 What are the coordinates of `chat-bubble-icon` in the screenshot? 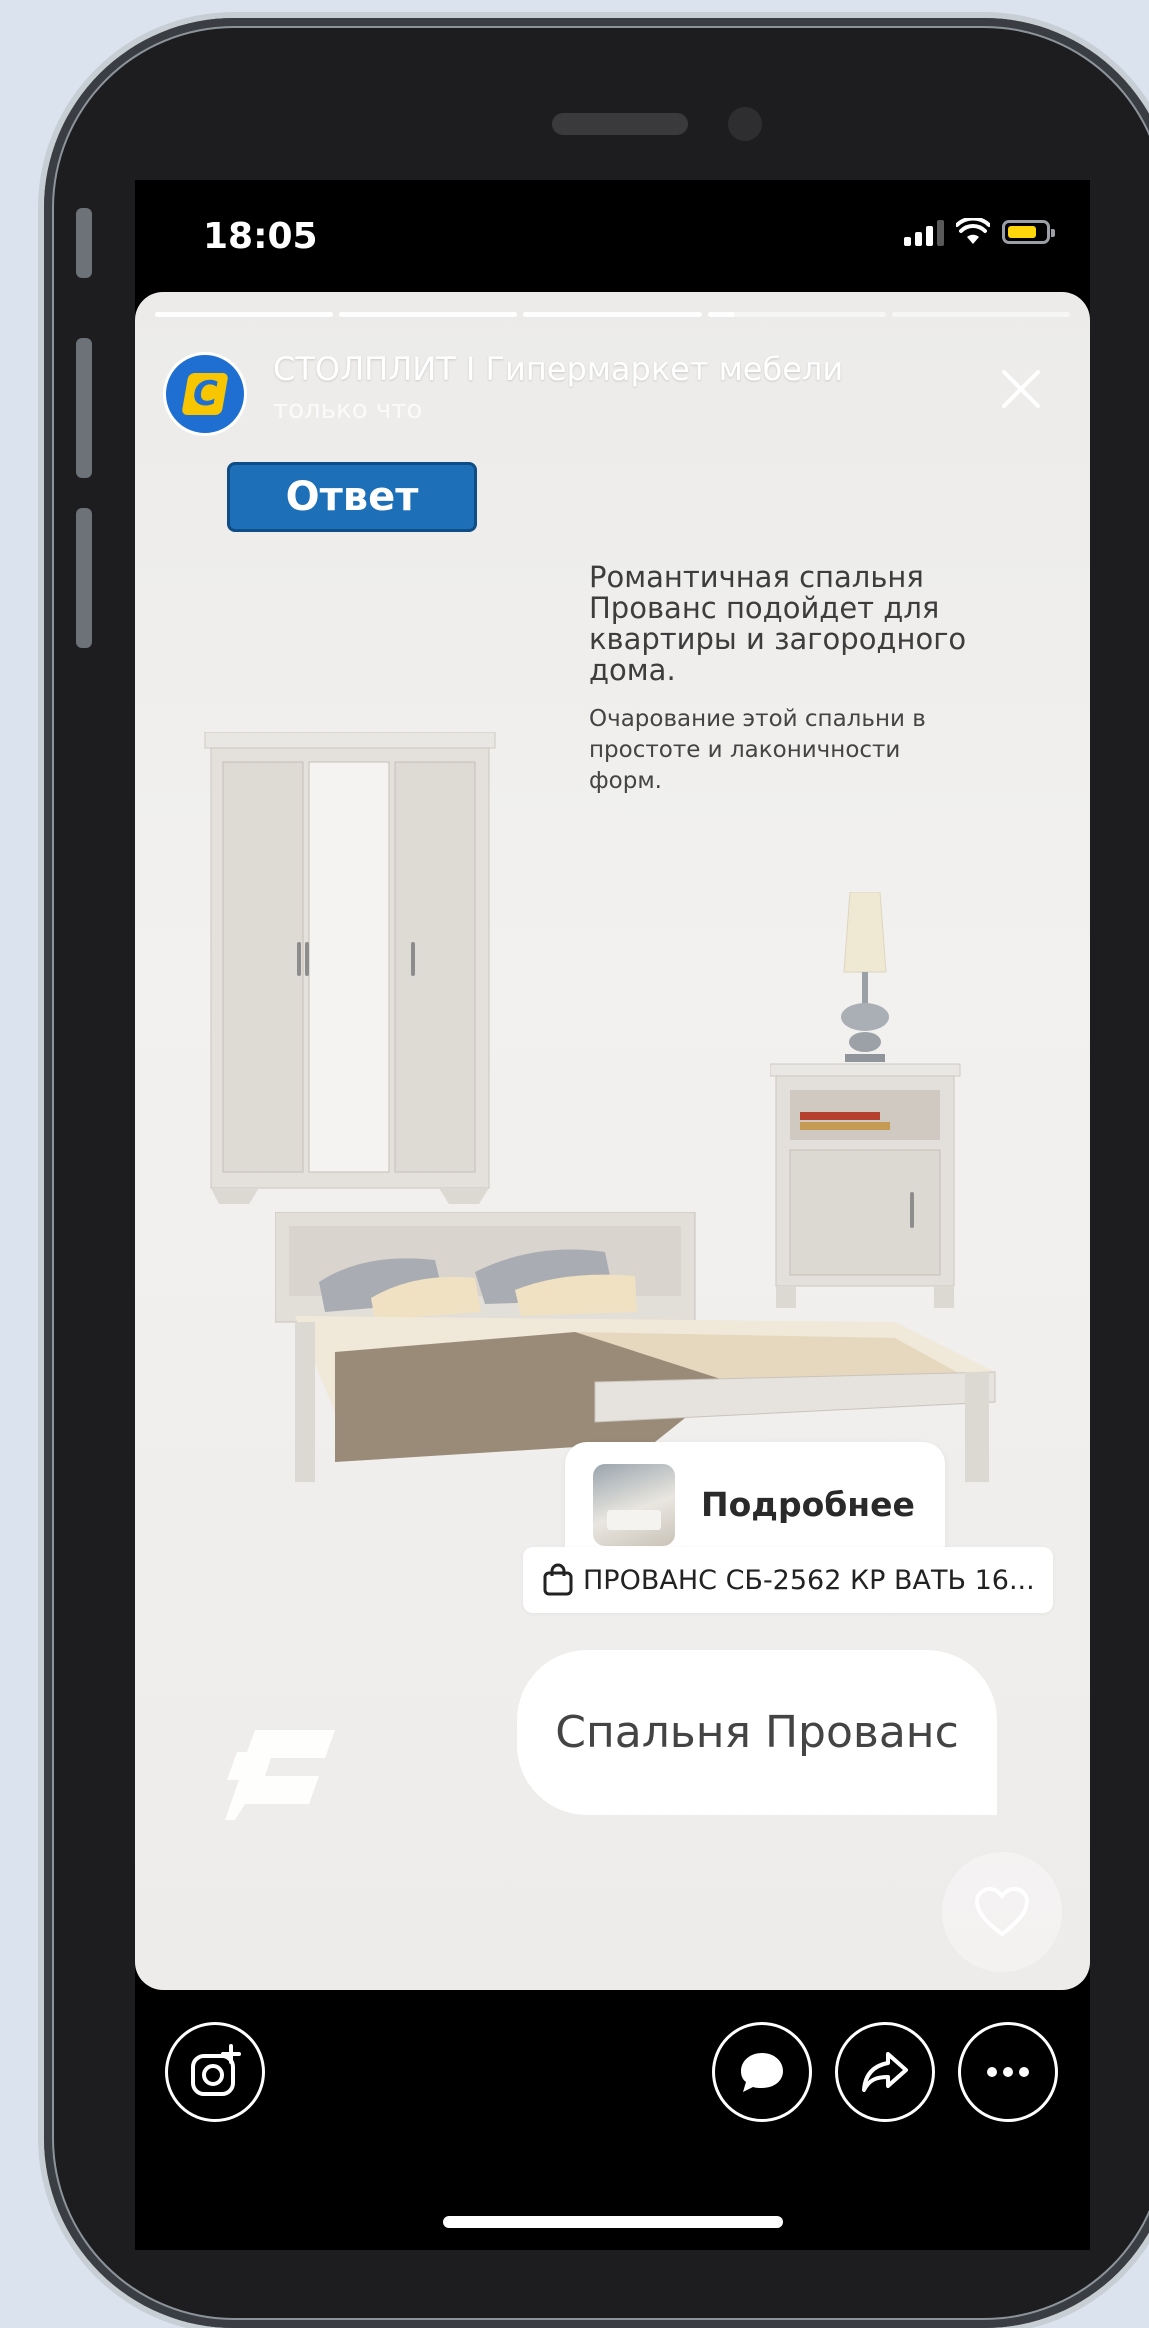 It's located at (762, 2072).